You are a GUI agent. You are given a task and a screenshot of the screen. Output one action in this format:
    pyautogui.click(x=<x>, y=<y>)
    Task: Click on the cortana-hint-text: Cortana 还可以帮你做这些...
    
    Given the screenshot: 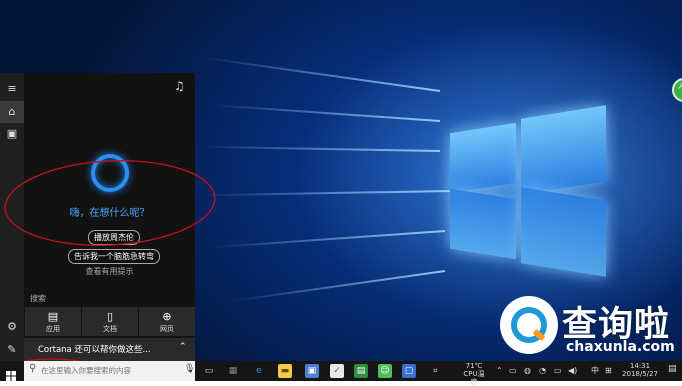 What is the action you would take?
    pyautogui.click(x=94, y=350)
    